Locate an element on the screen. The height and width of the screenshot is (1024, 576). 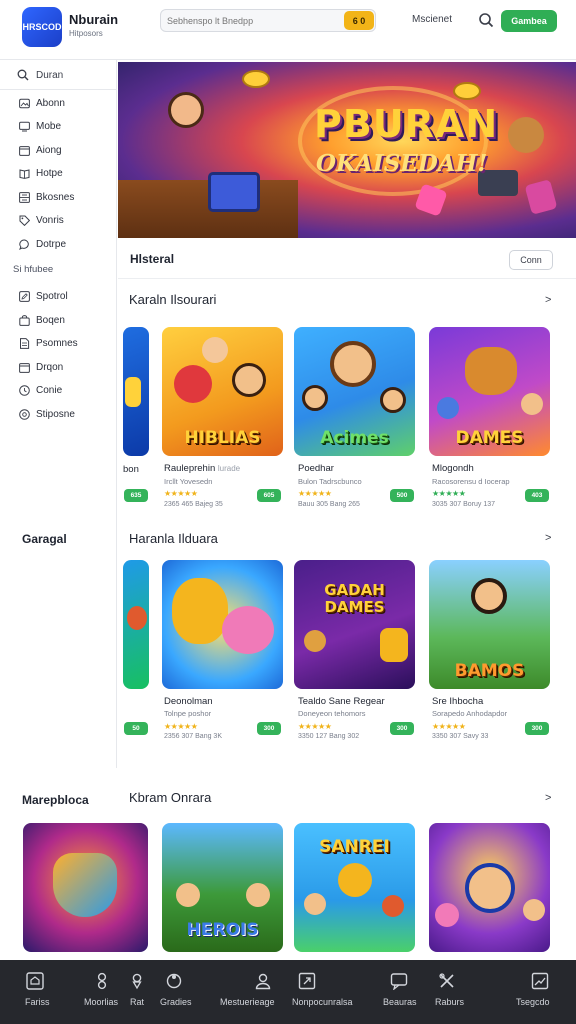
sidebar-item-spotrol: Spotrol is located at coordinates (58, 297).